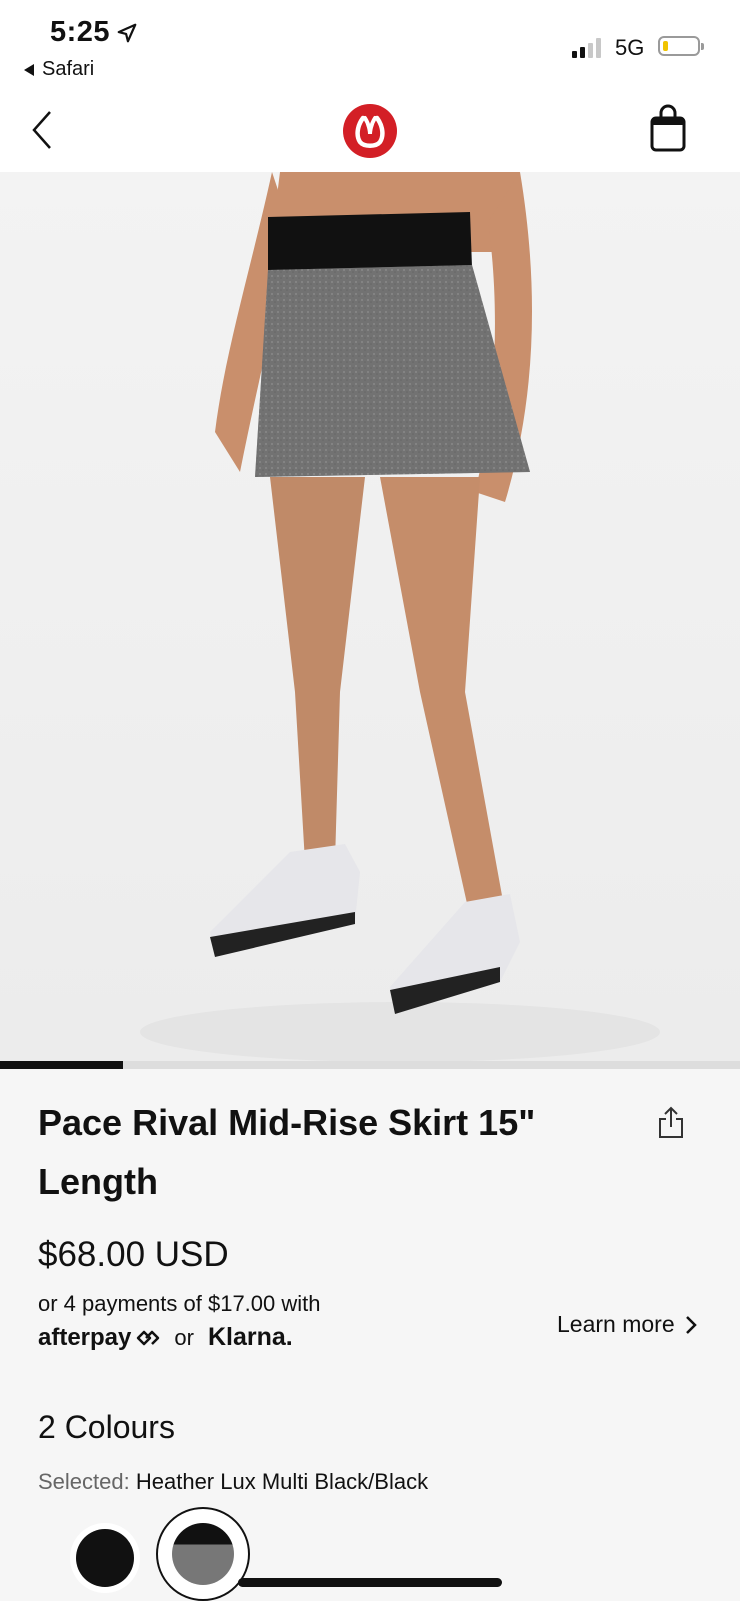 This screenshot has height=1601, width=740. Describe the element at coordinates (287, 1152) in the screenshot. I see `product-title: Pace Rival Mid-Rise Skirt 15" Length` at that location.